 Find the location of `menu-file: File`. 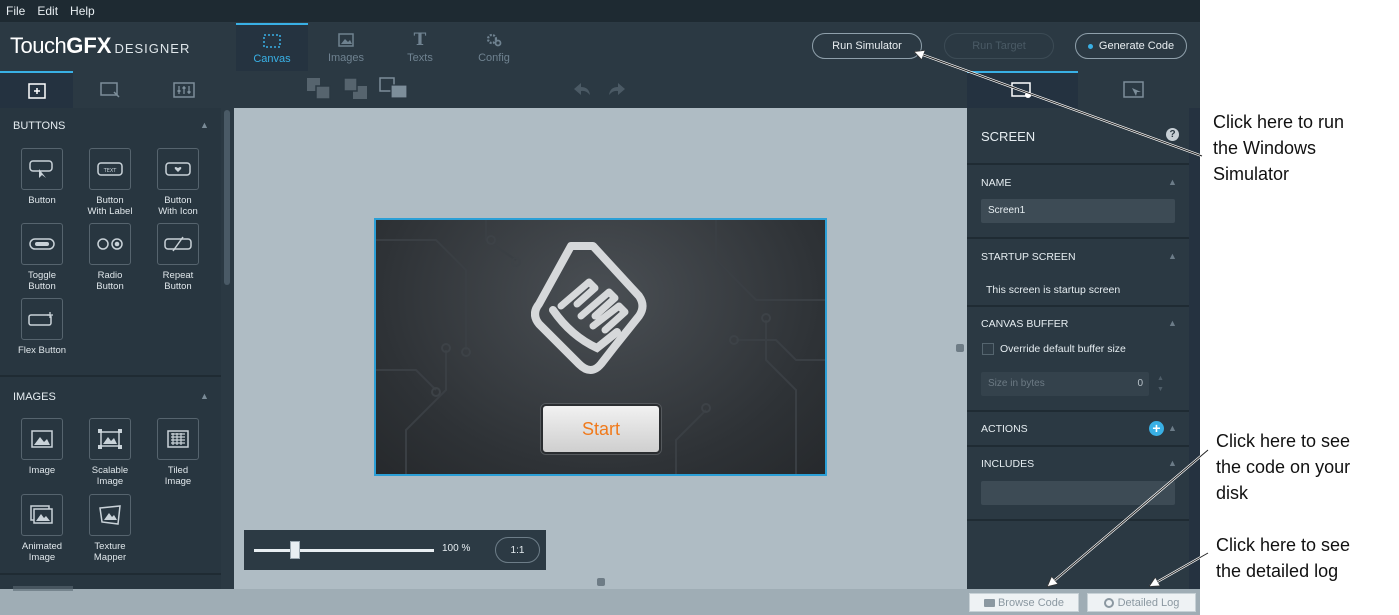

menu-file: File is located at coordinates (15, 11).